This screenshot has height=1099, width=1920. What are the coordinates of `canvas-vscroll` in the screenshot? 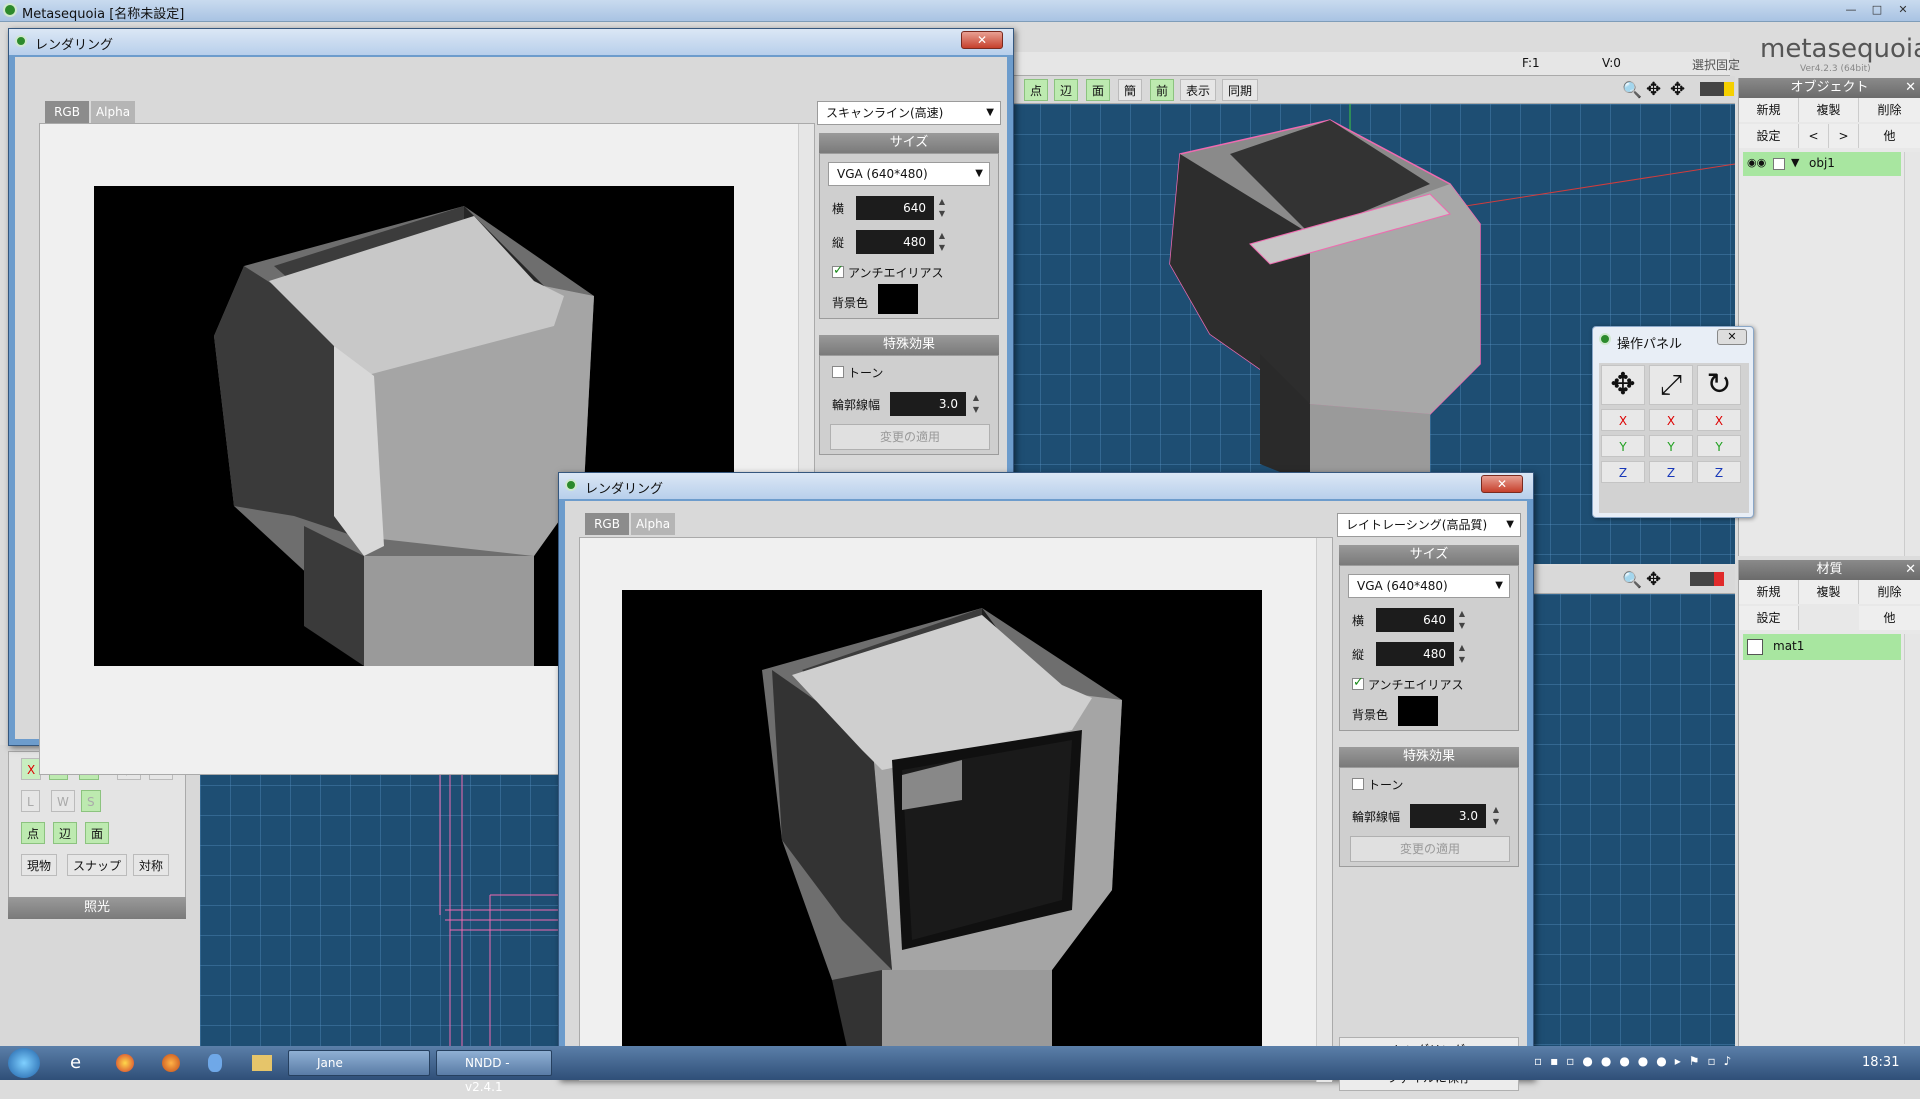 It's located at (1324, 810).